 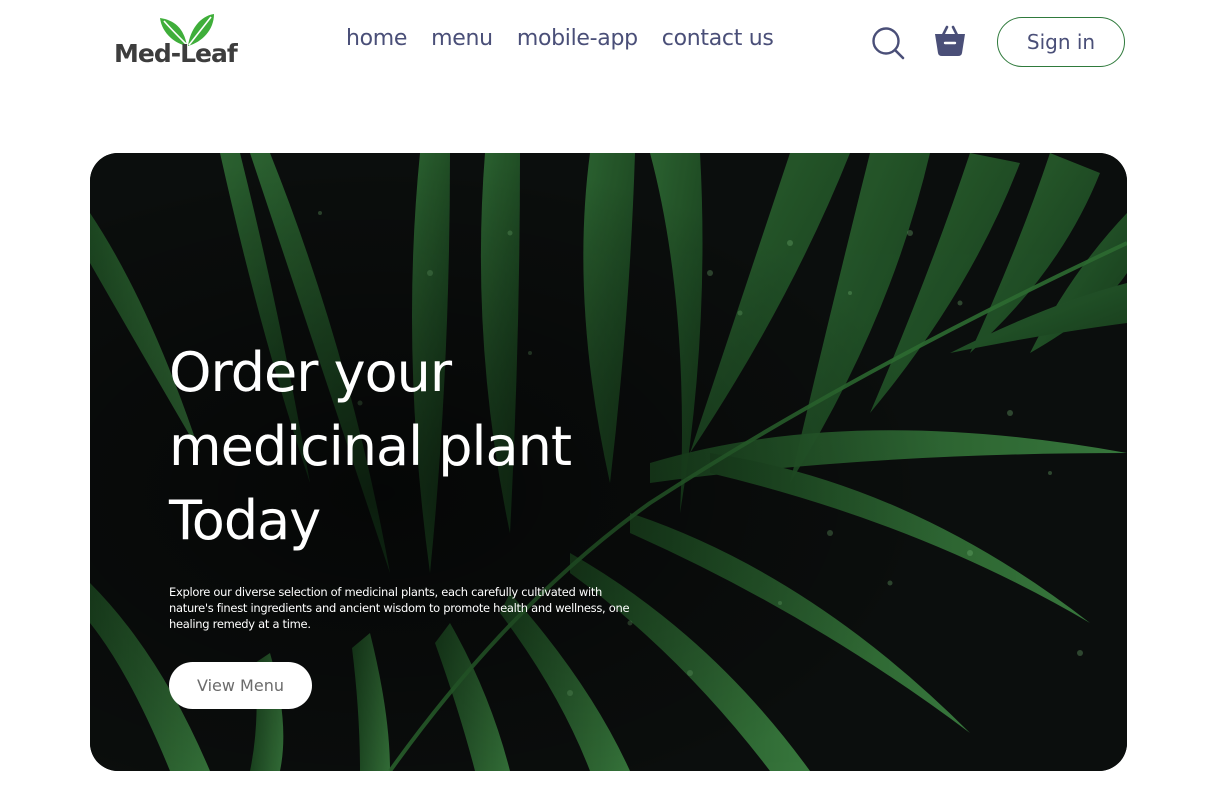 What do you see at coordinates (577, 38) in the screenshot?
I see `nav-link-mobile-app: mobile-app` at bounding box center [577, 38].